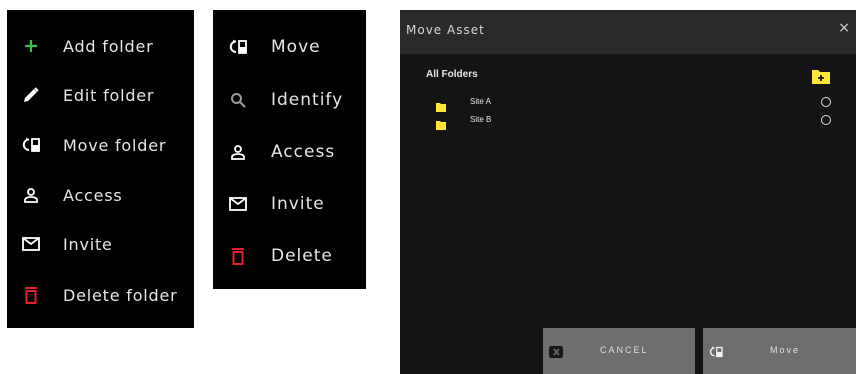 The width and height of the screenshot is (856, 374). Describe the element at coordinates (481, 119) in the screenshot. I see `folder-name: Site B` at that location.